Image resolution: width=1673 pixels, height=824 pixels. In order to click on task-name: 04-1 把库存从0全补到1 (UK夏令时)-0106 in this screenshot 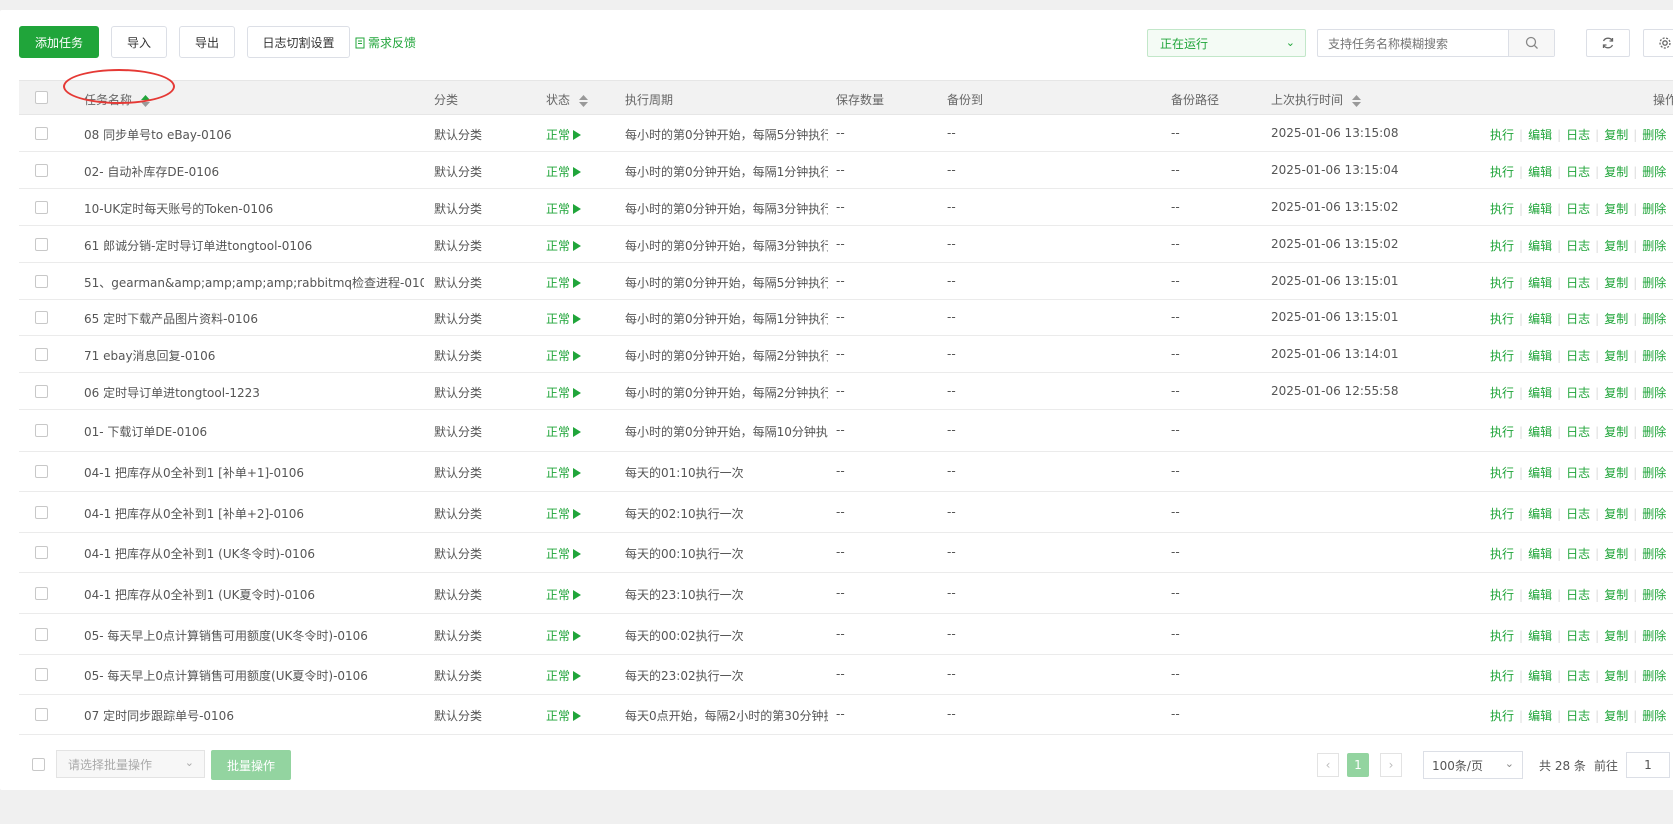, I will do `click(254, 594)`.